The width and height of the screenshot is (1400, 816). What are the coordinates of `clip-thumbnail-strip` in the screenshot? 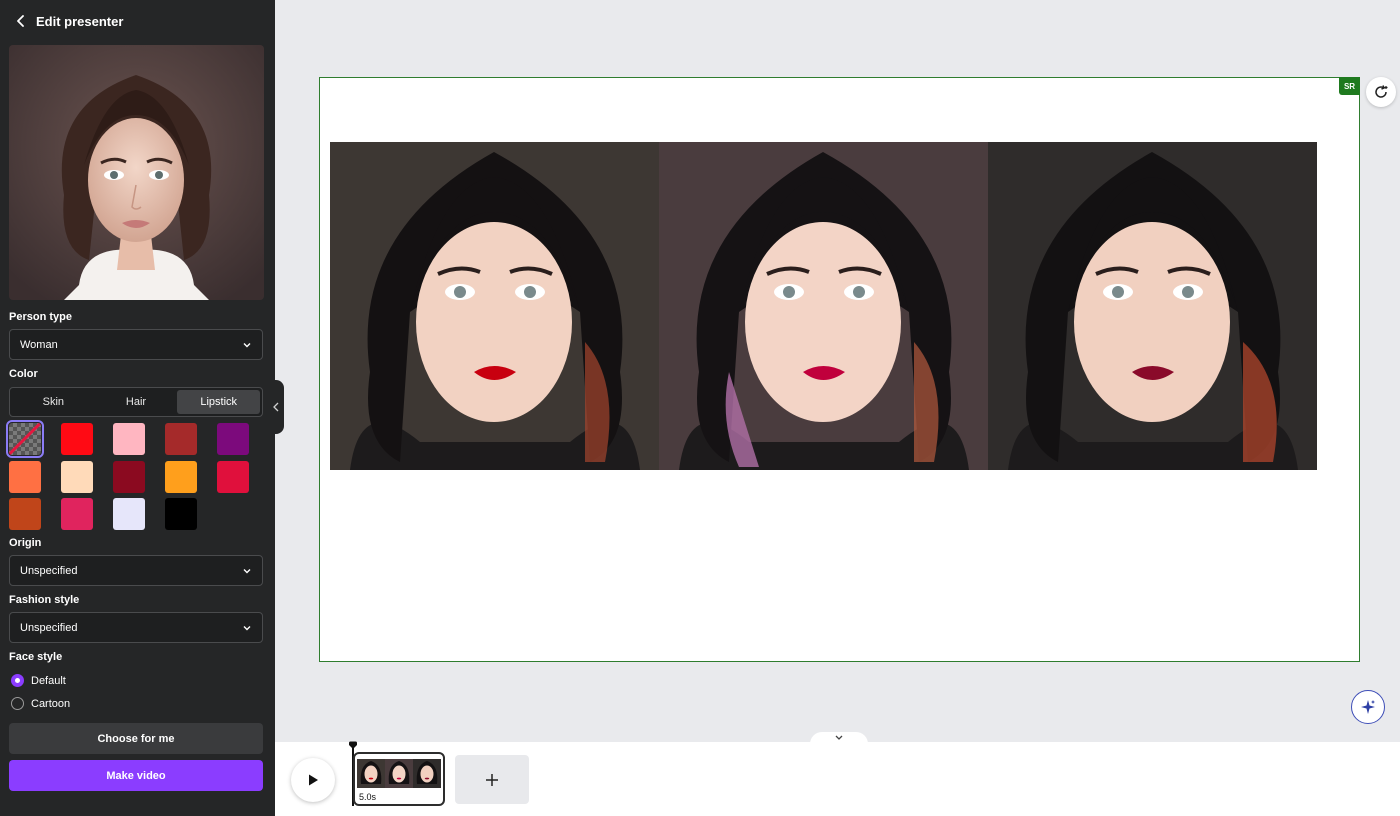 It's located at (399, 773).